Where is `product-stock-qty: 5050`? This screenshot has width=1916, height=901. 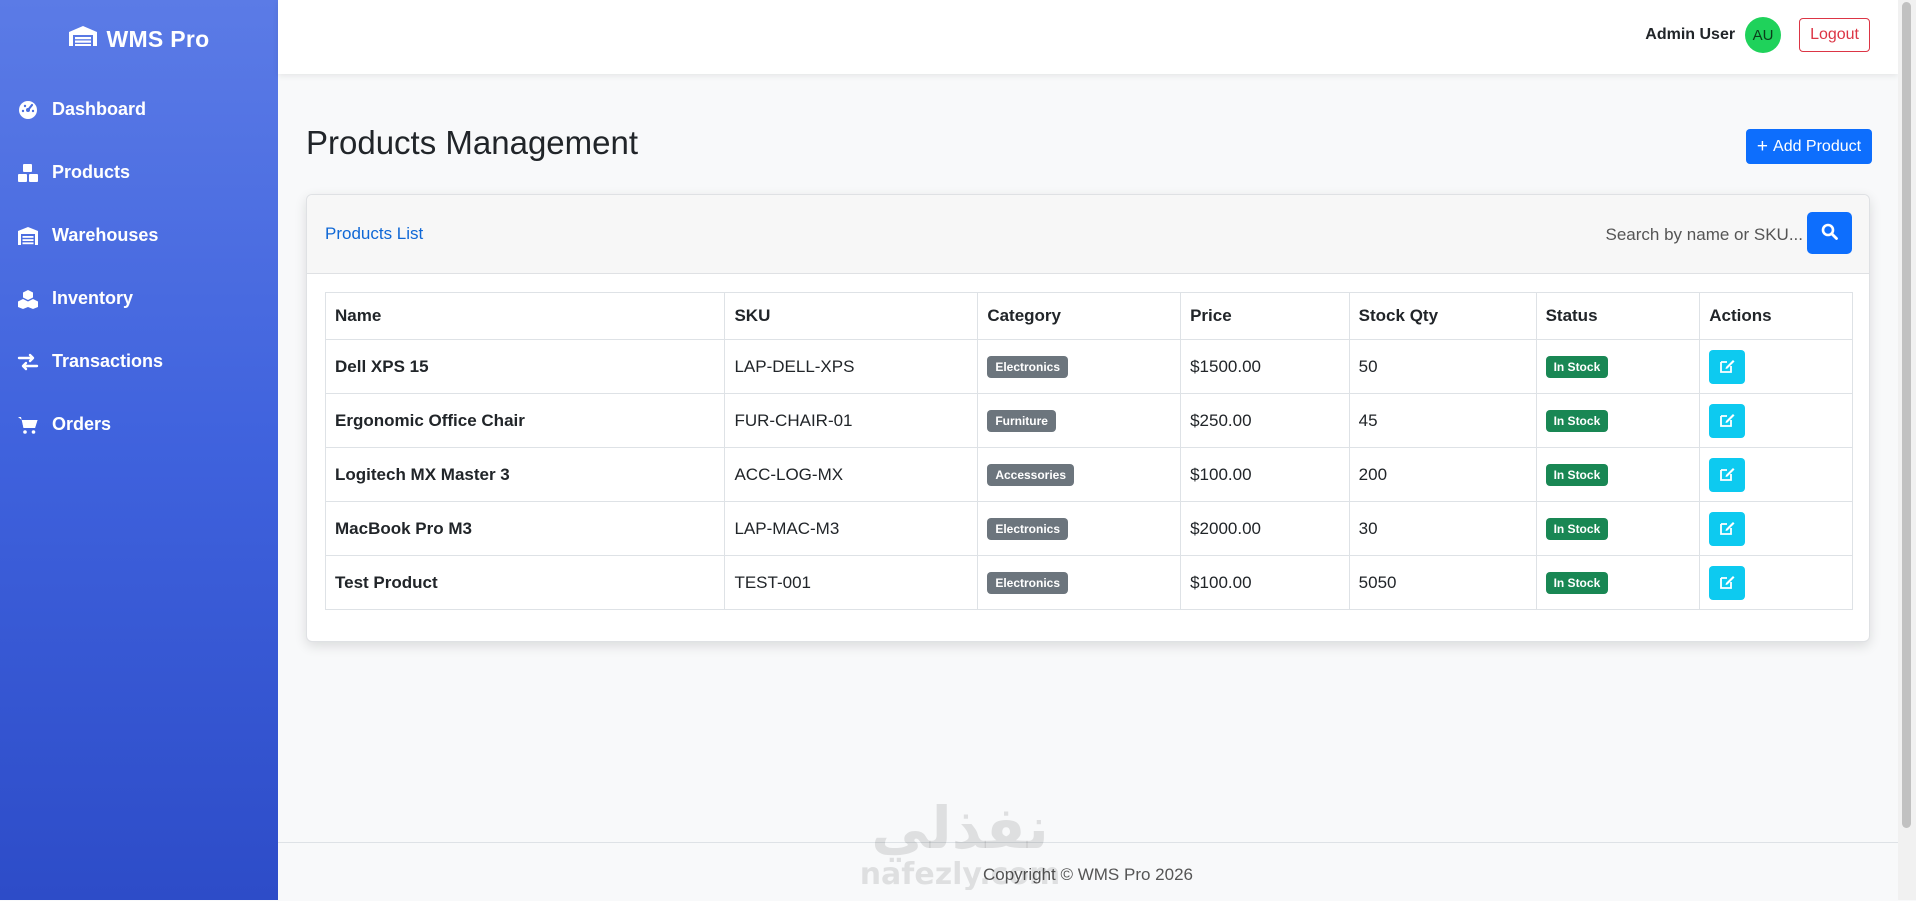 product-stock-qty: 5050 is located at coordinates (1442, 582).